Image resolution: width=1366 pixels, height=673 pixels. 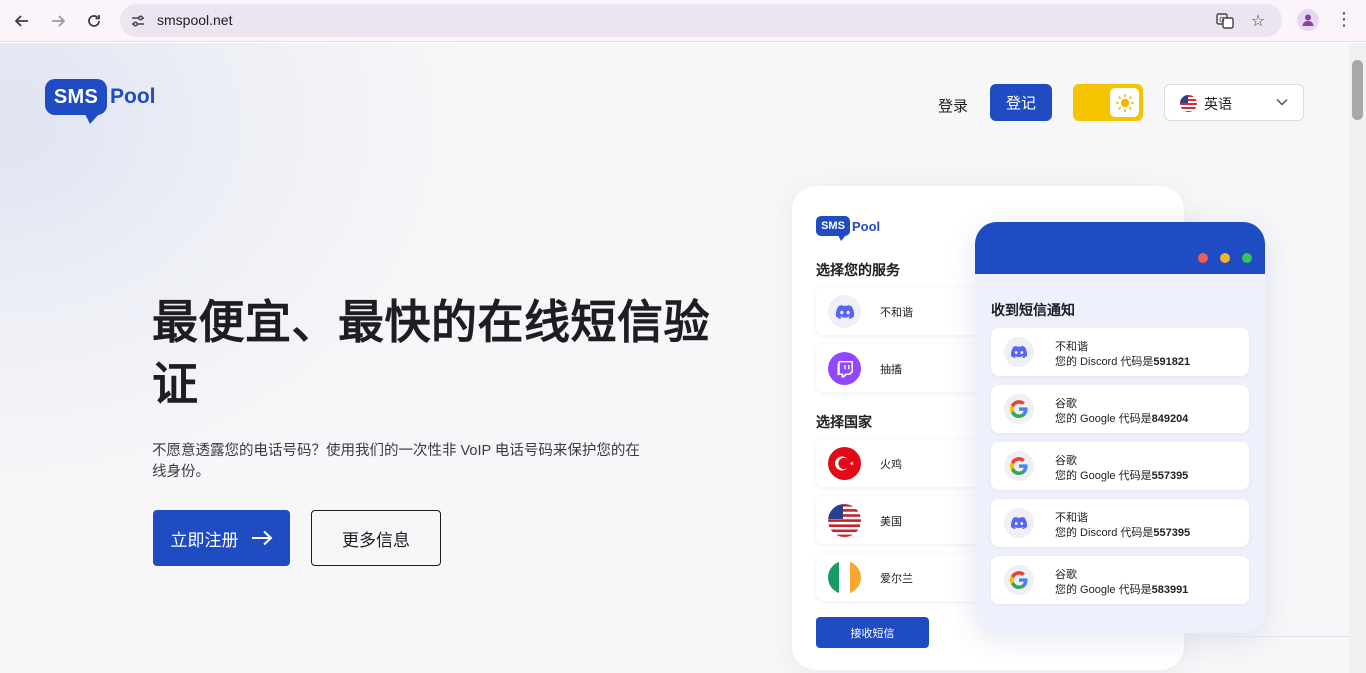 I want to click on services-heading: 选择您的服务, so click(x=858, y=270).